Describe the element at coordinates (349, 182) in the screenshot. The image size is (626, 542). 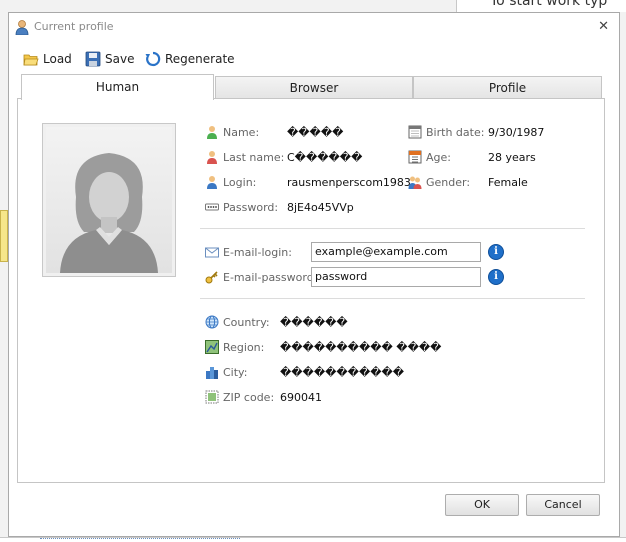
I see `login-value: rausmenperscom1983` at that location.